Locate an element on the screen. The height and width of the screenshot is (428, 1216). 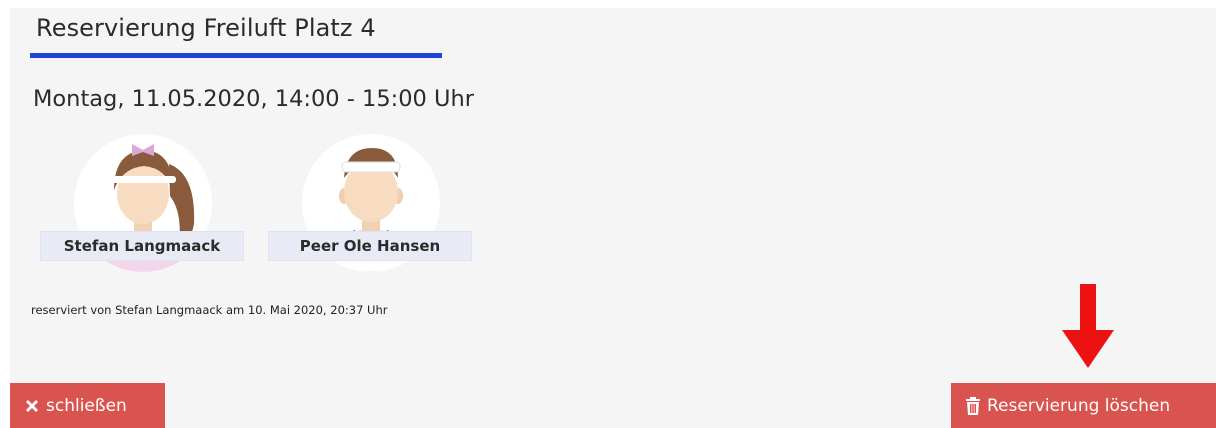
reservation-datetime: Montag, 11.05.2020, 14:00 - 15:00 Uhr is located at coordinates (254, 99).